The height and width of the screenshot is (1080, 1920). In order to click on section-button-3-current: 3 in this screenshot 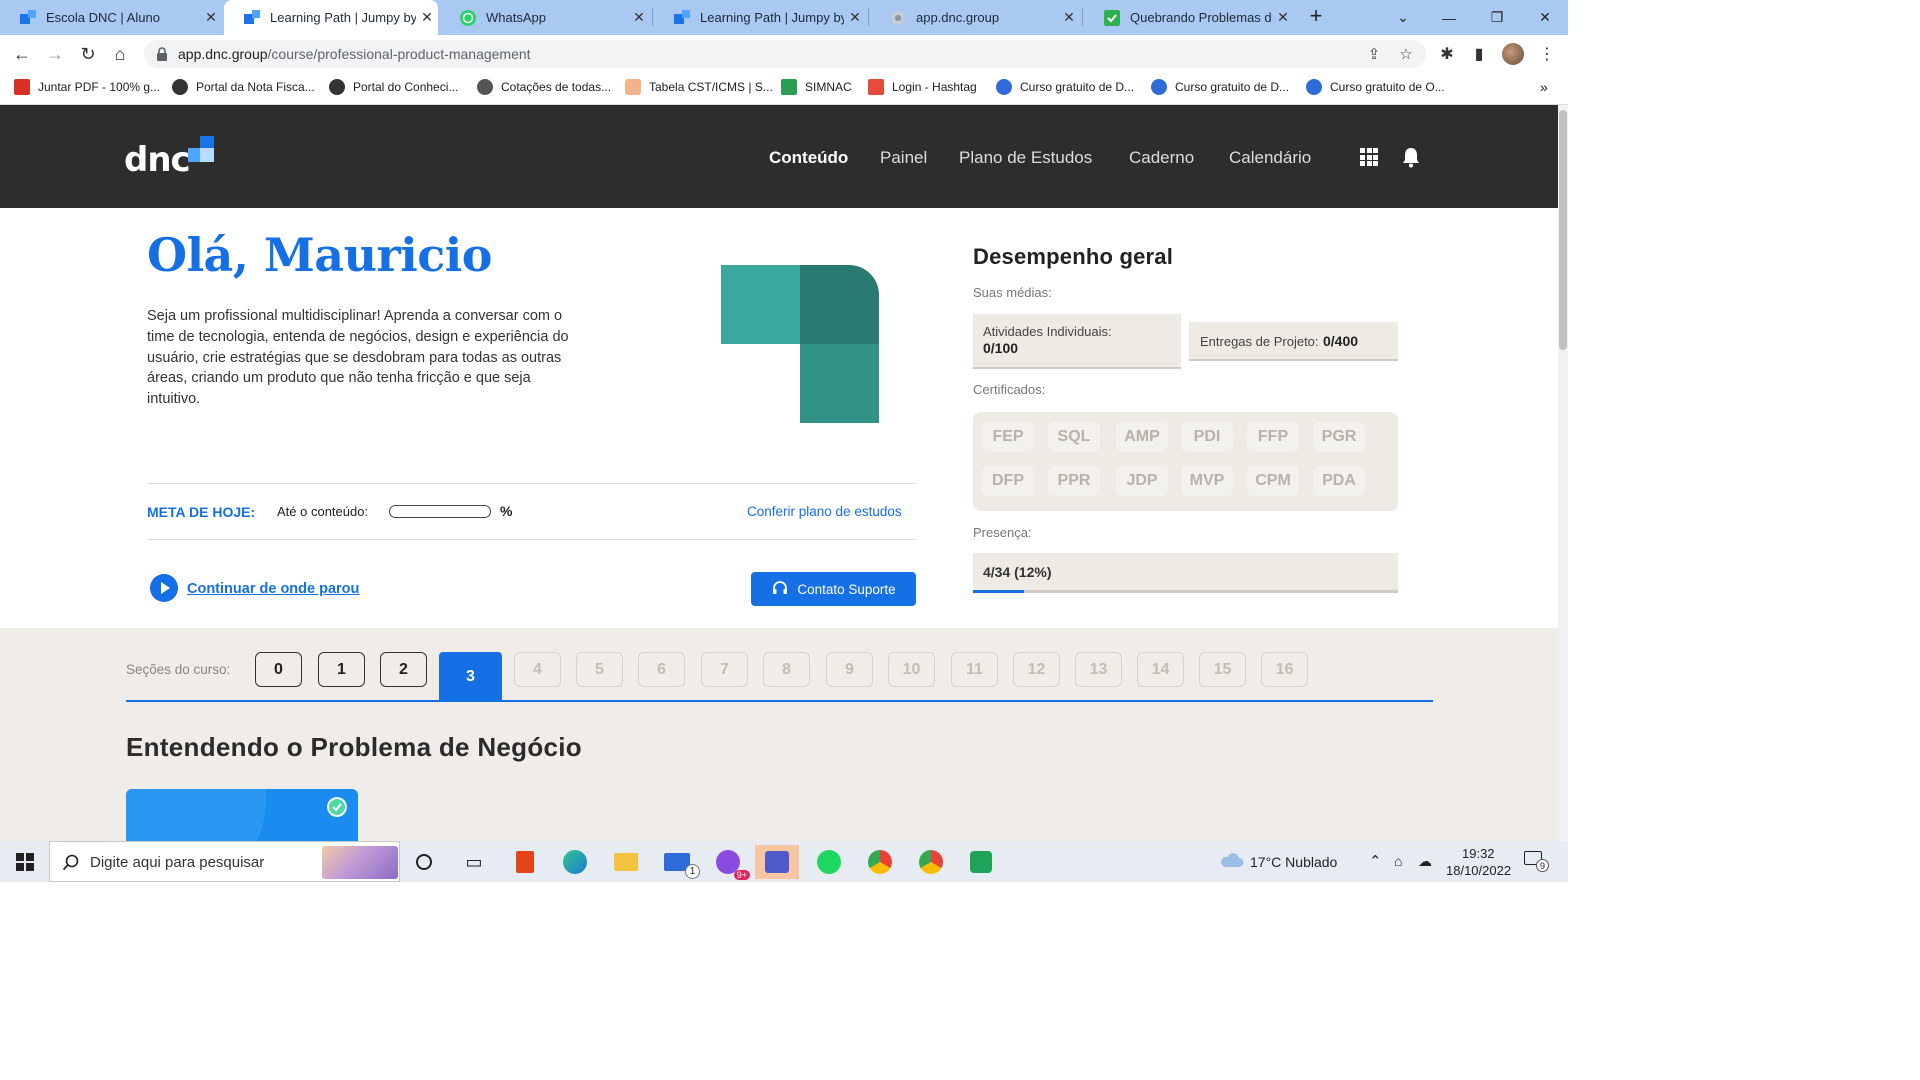, I will do `click(470, 677)`.